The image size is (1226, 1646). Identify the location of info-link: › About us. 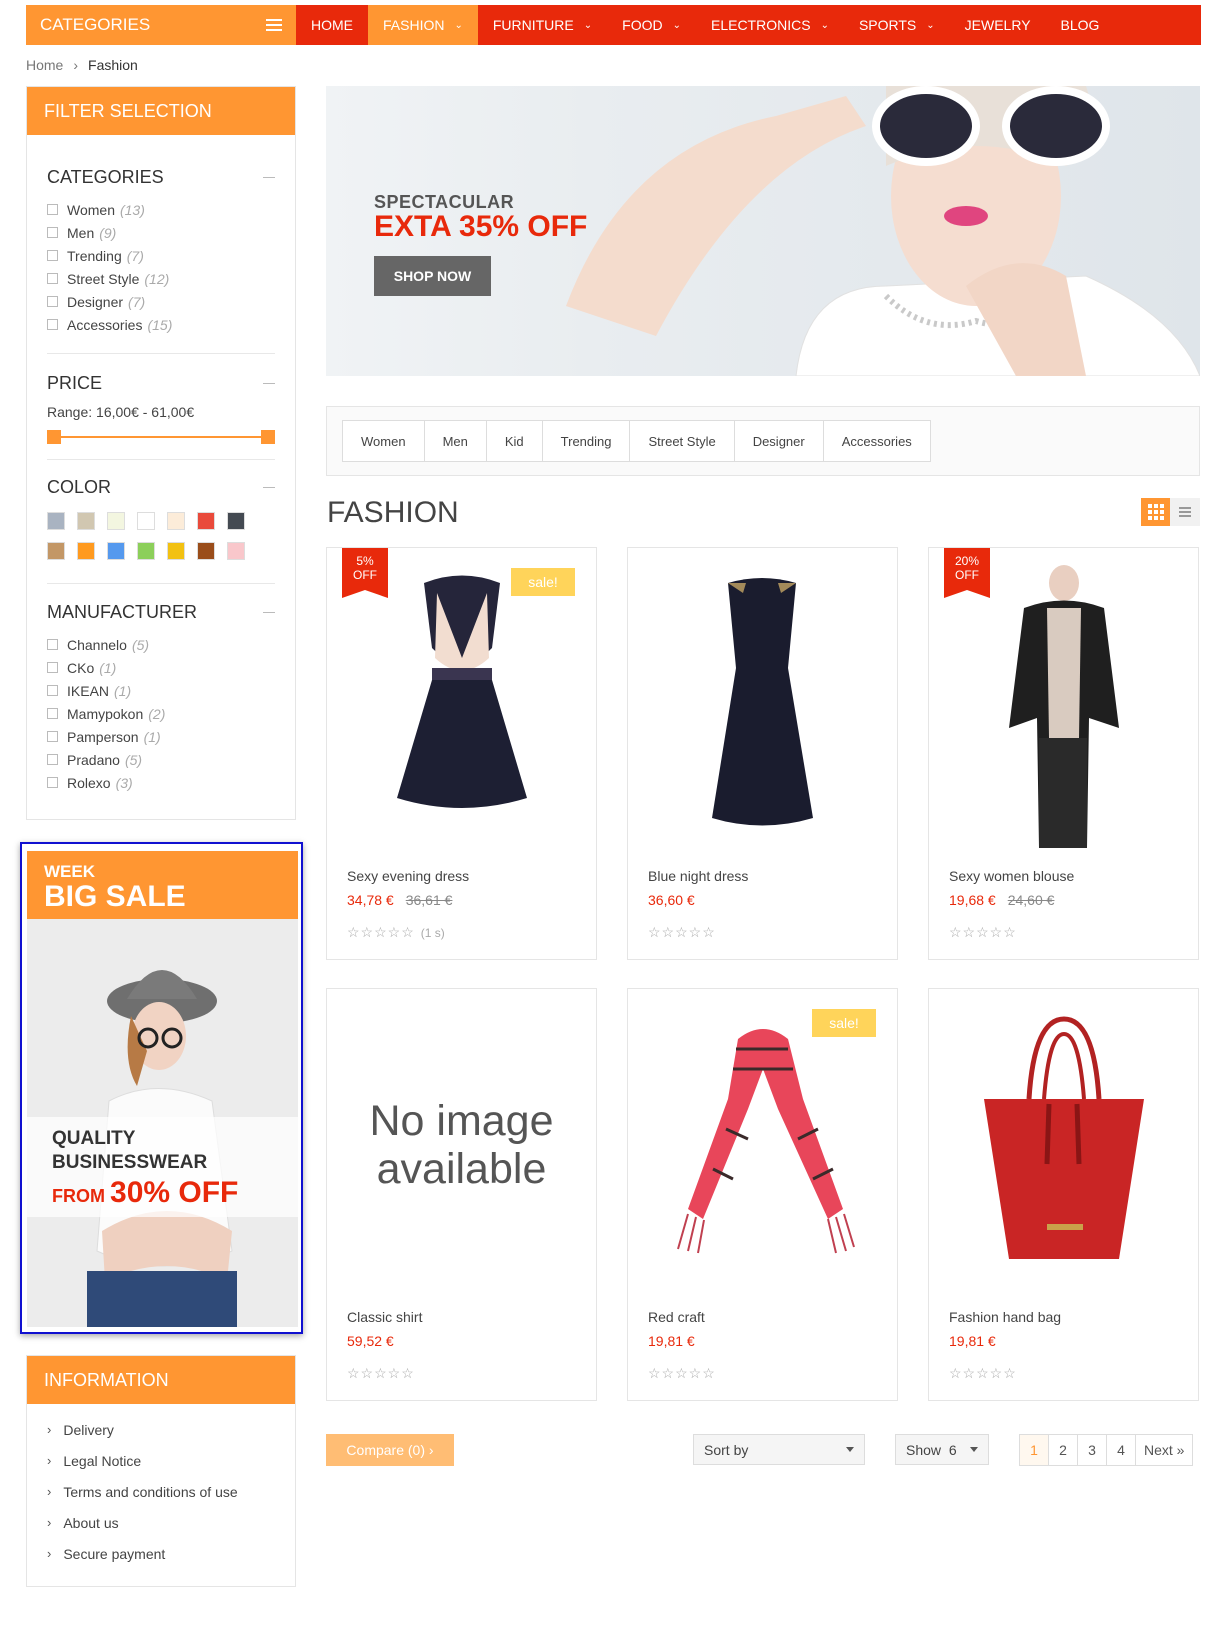
(171, 1522).